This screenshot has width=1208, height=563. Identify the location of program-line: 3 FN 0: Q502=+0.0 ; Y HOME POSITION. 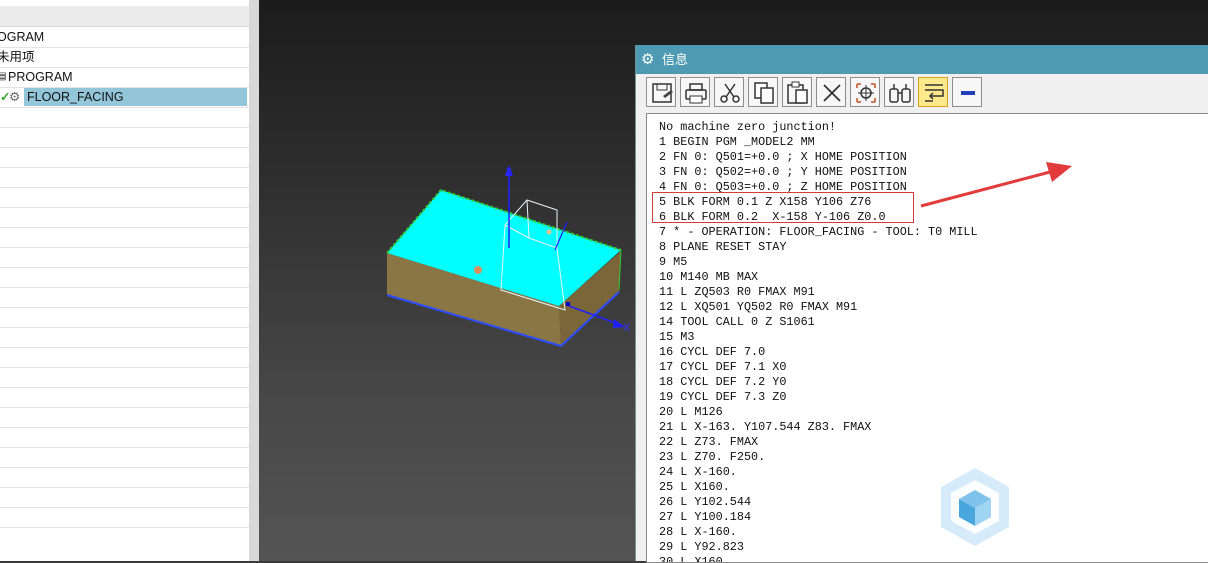
(783, 172).